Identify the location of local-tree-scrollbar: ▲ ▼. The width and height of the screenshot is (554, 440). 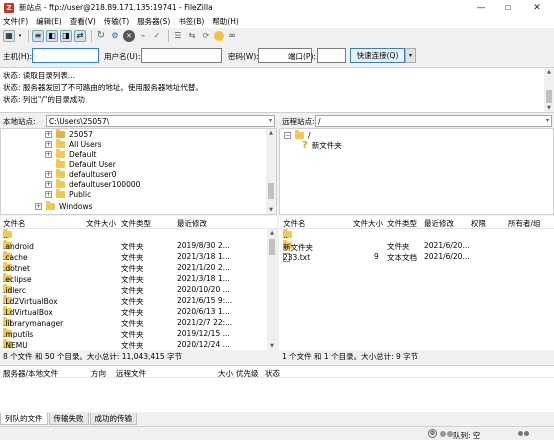
(271, 171).